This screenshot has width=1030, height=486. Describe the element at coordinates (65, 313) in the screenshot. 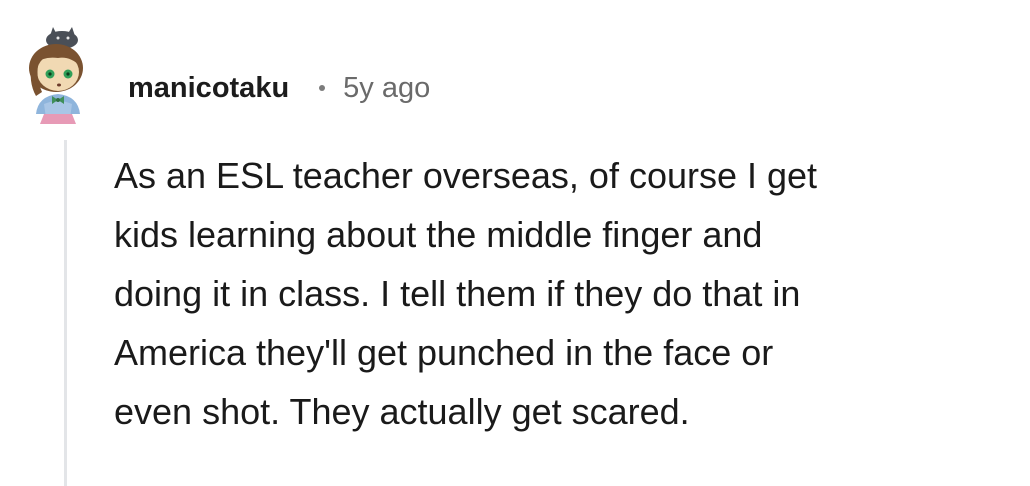

I see `thread-line` at that location.